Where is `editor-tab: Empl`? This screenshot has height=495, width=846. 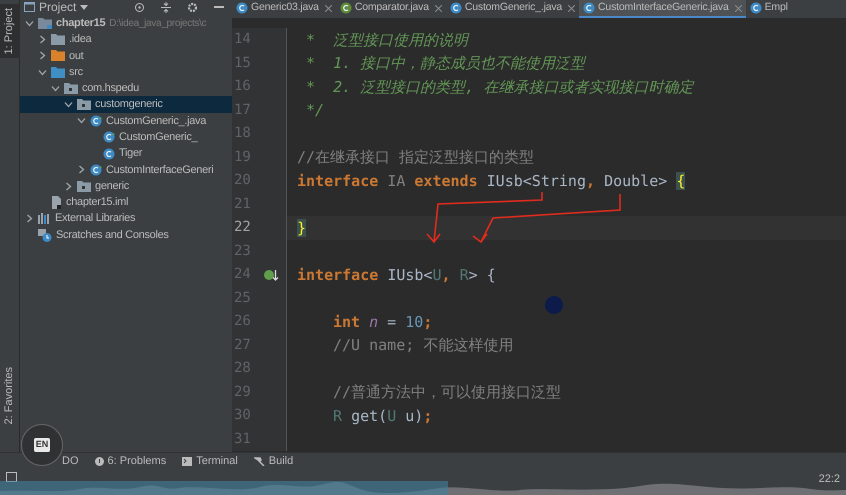 editor-tab: Empl is located at coordinates (769, 9).